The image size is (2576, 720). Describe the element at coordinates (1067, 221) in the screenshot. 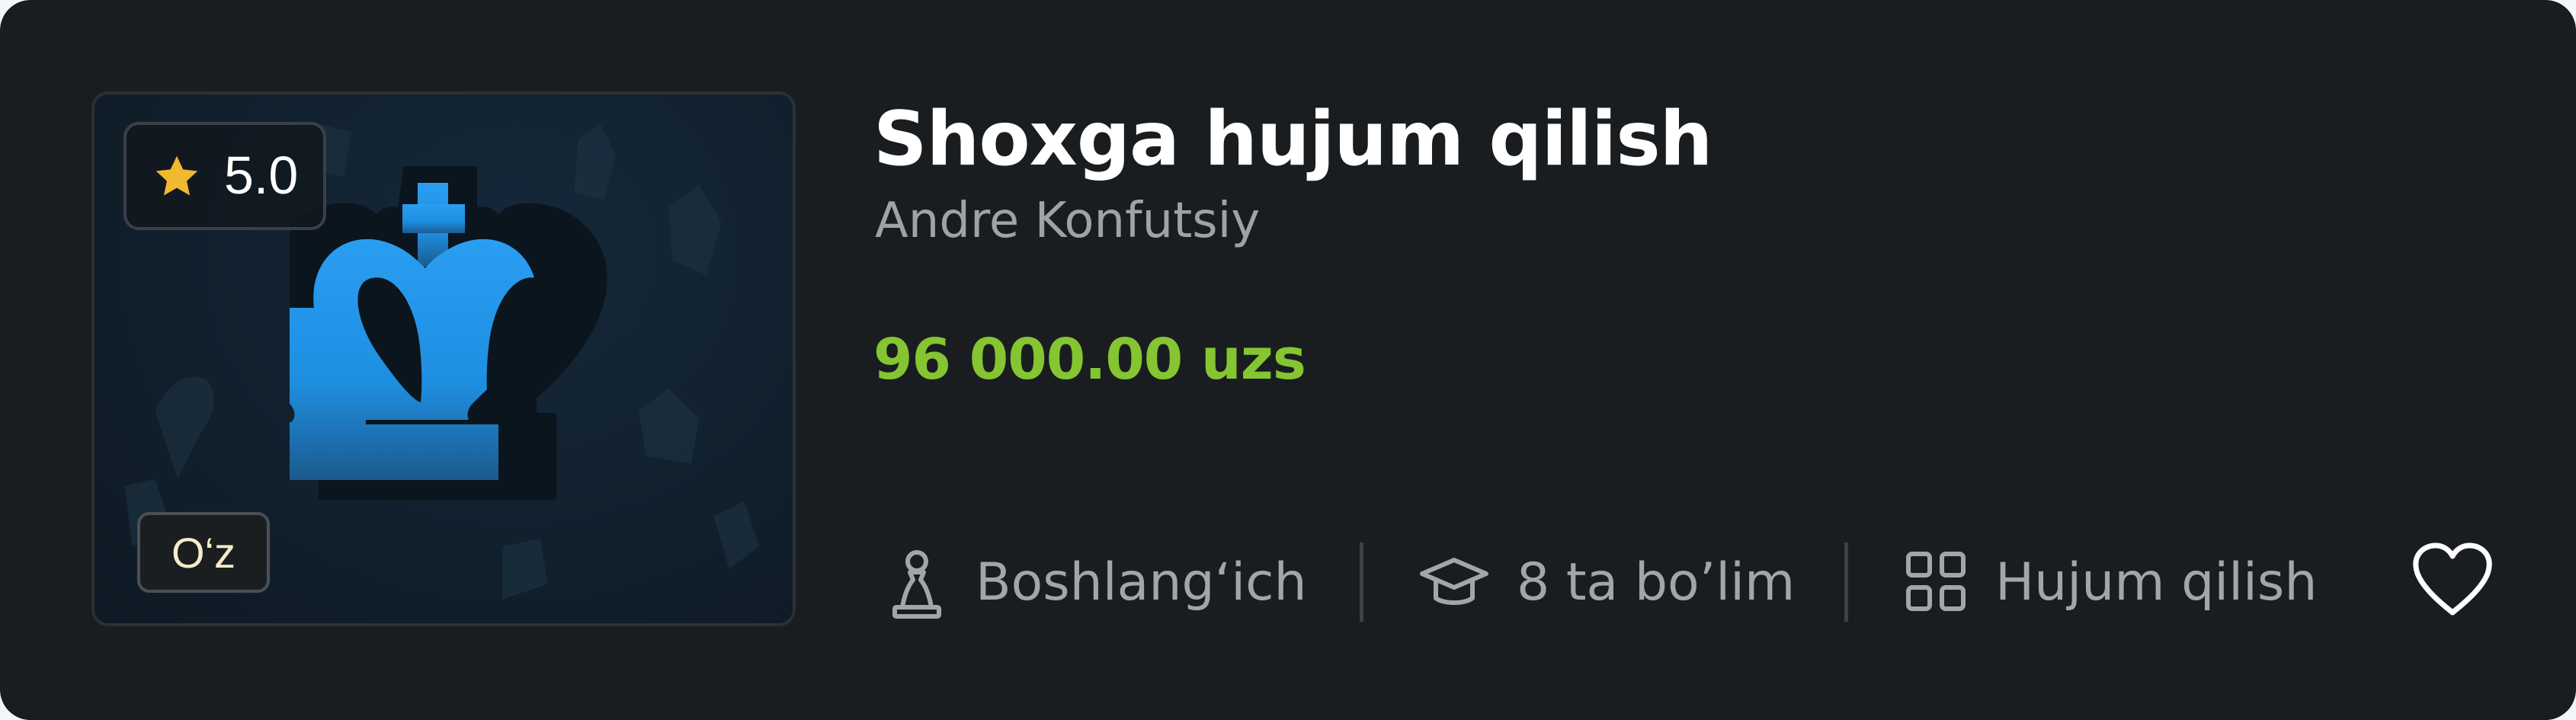

I see `course-author: Andre Konfutsiy` at that location.